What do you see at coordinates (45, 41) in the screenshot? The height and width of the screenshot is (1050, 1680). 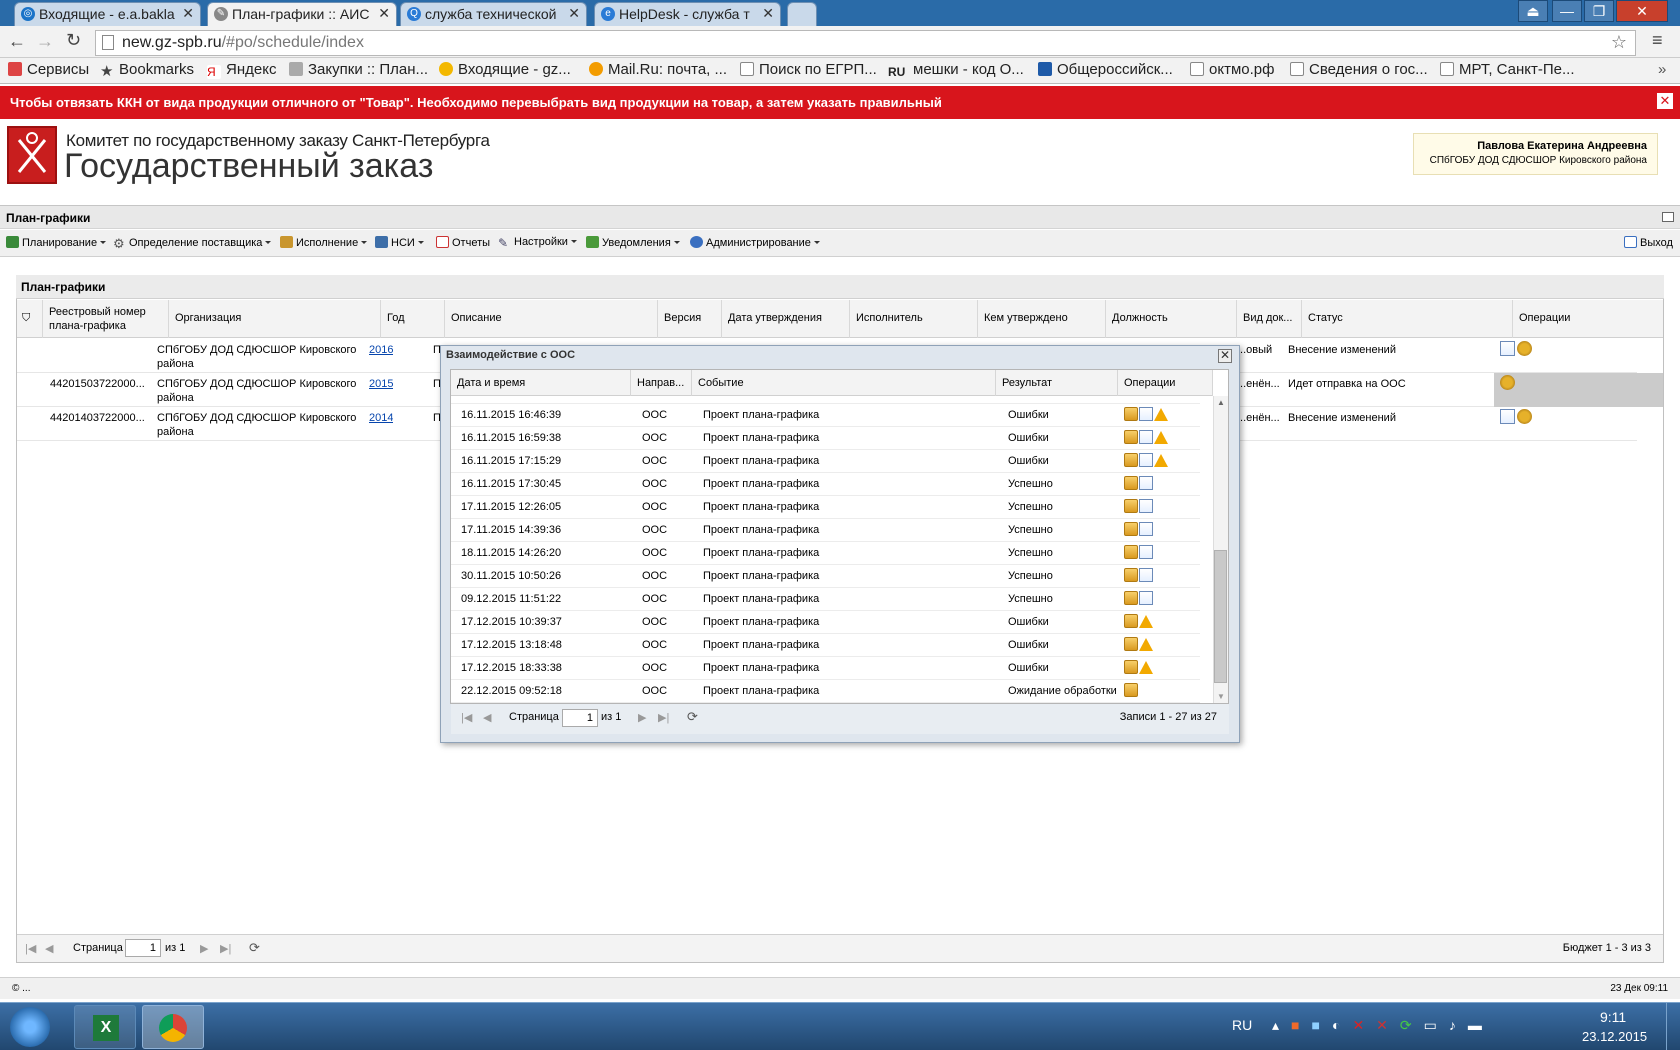 I see `forward-icon: →` at bounding box center [45, 41].